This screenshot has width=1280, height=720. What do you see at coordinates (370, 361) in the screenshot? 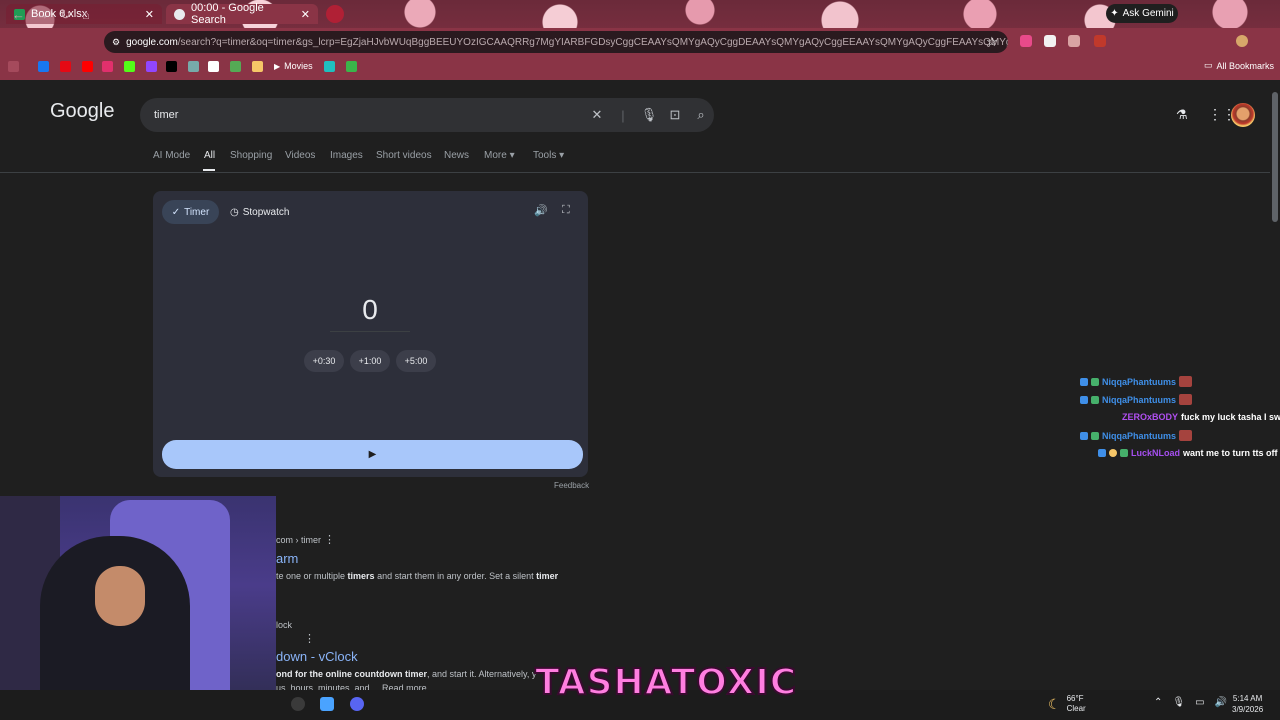
I see `add-1m-button: +1:00` at bounding box center [370, 361].